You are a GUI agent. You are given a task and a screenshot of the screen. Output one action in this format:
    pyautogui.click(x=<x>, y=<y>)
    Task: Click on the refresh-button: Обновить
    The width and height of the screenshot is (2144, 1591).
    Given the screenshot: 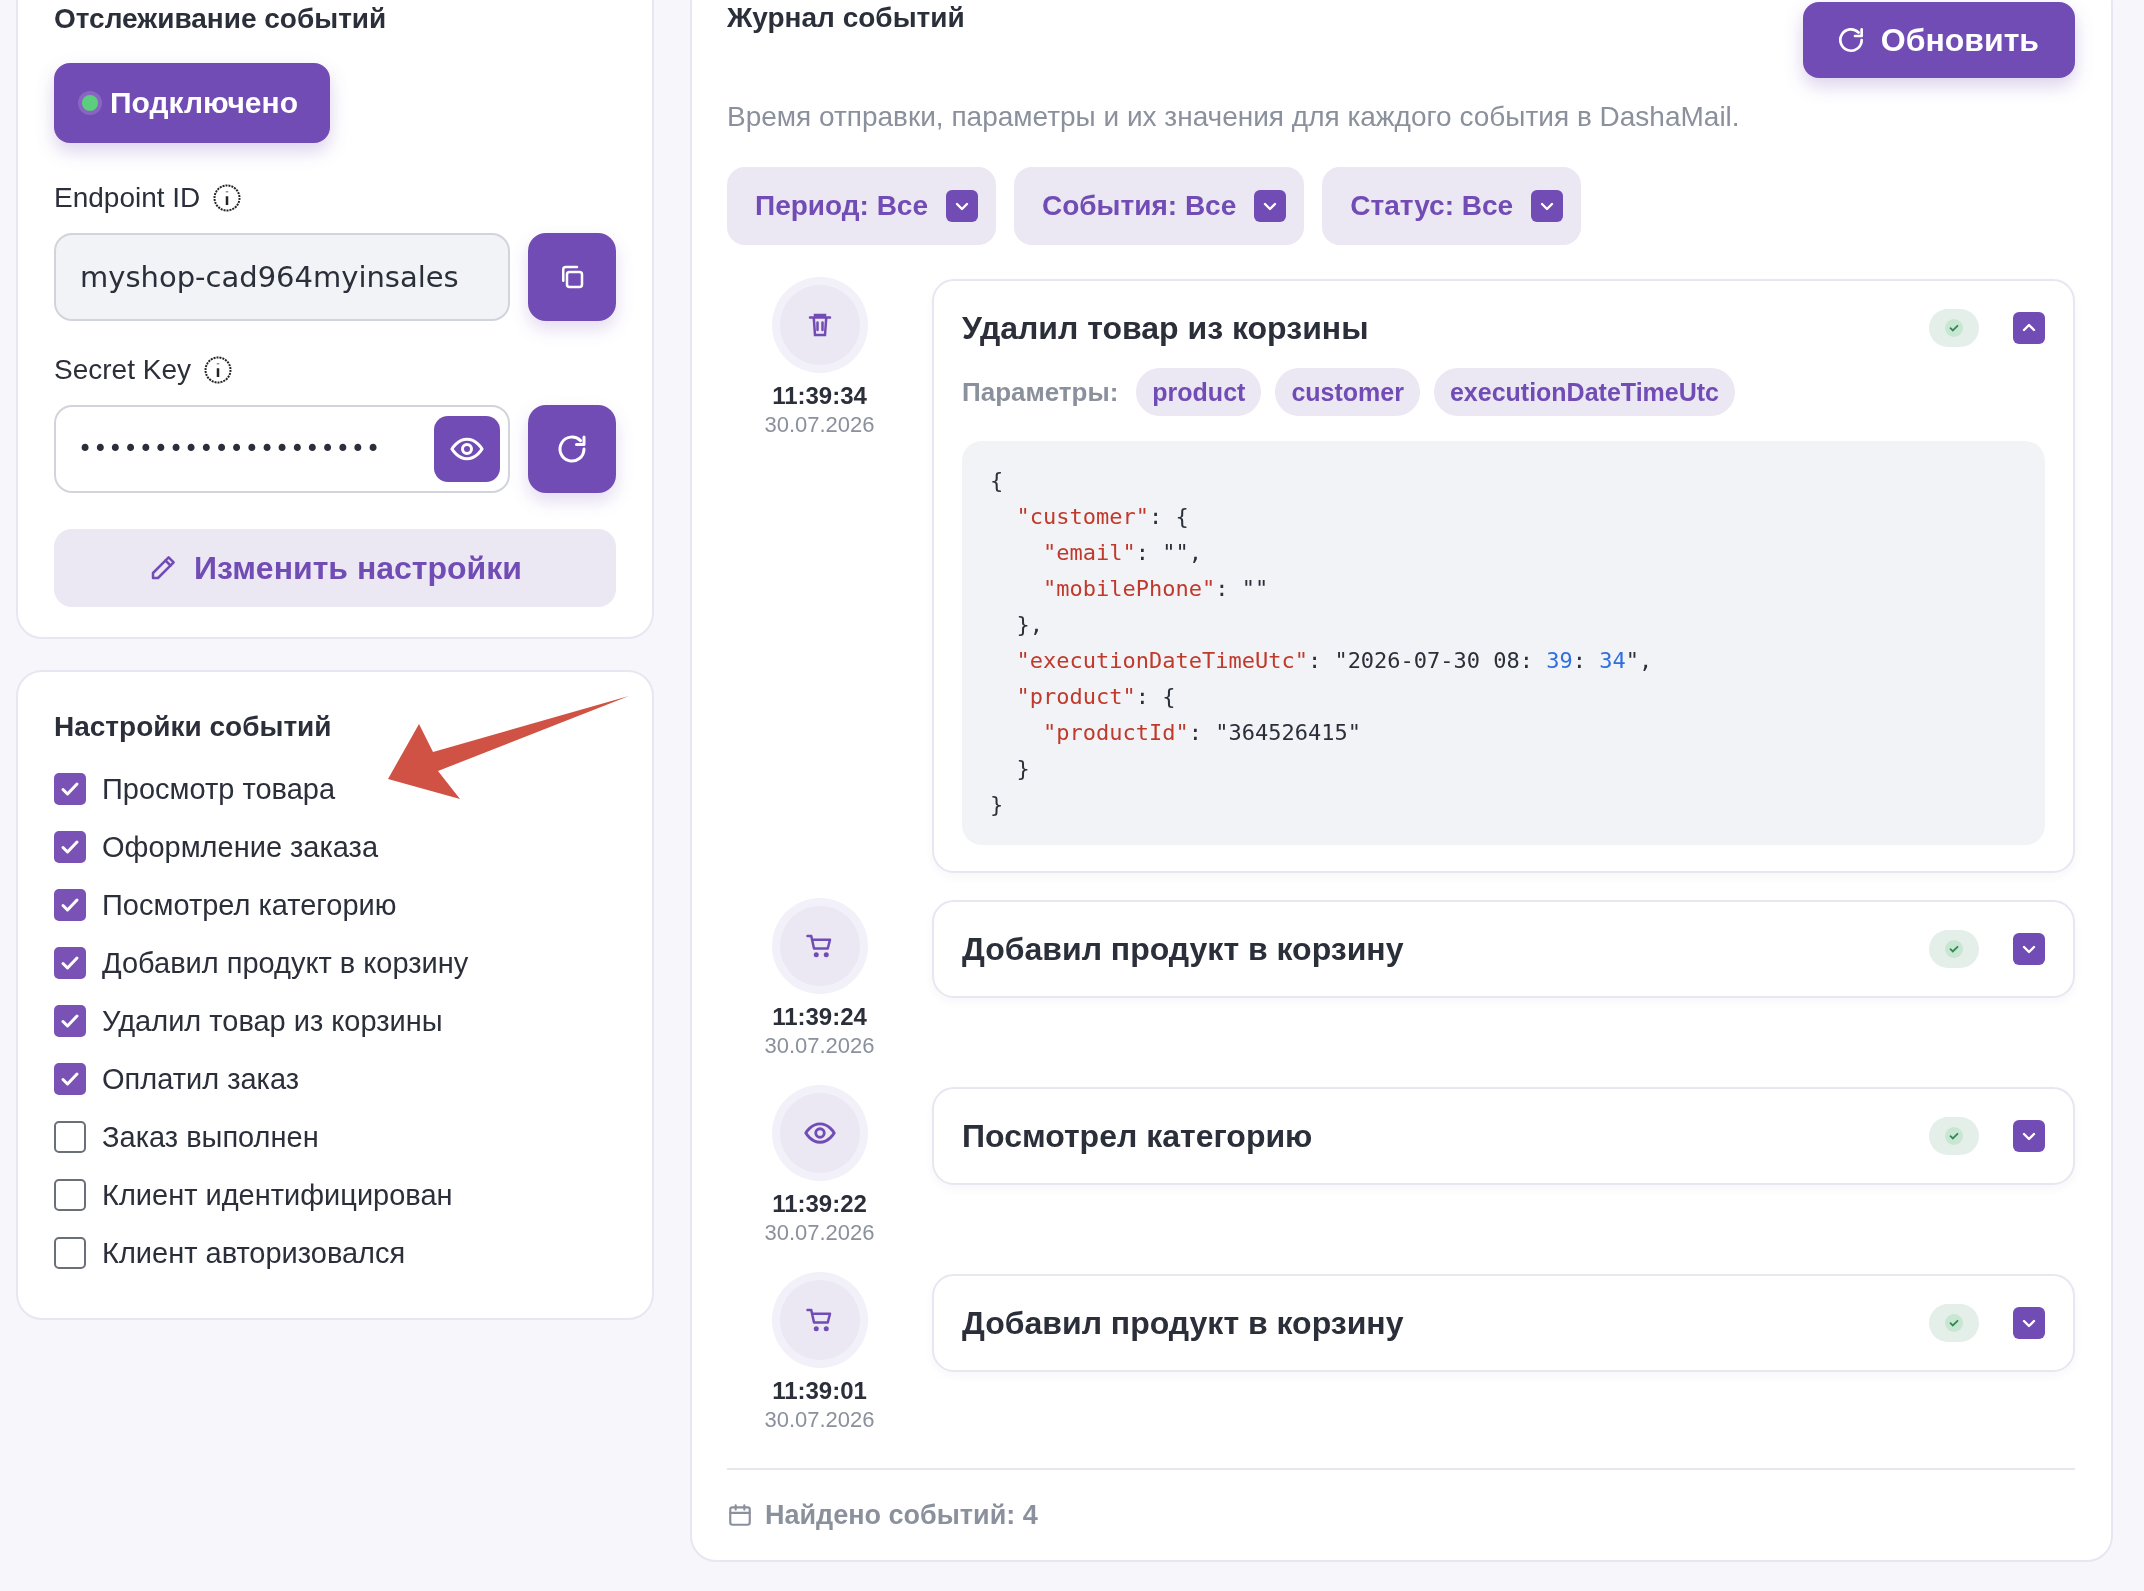 What is the action you would take?
    pyautogui.click(x=1938, y=40)
    